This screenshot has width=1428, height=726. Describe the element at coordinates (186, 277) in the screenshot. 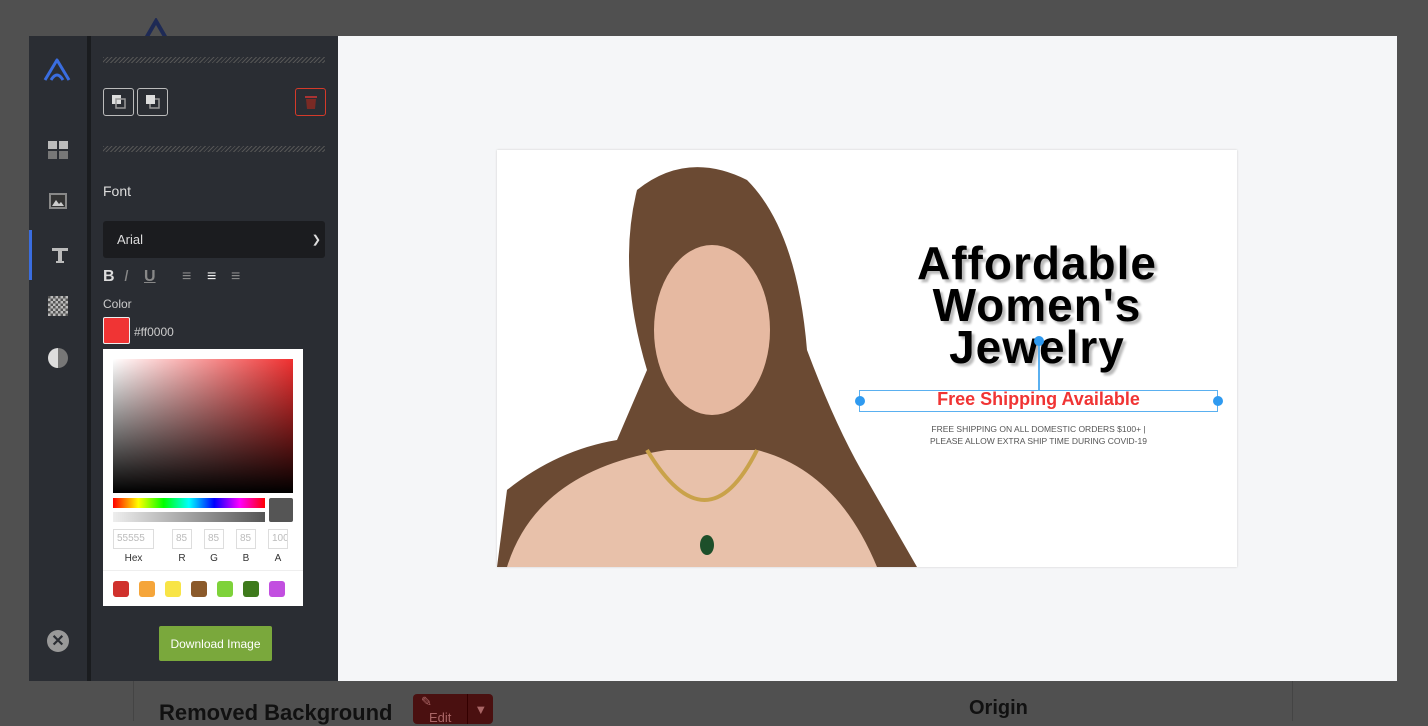

I see `align-left-button: ≡` at that location.